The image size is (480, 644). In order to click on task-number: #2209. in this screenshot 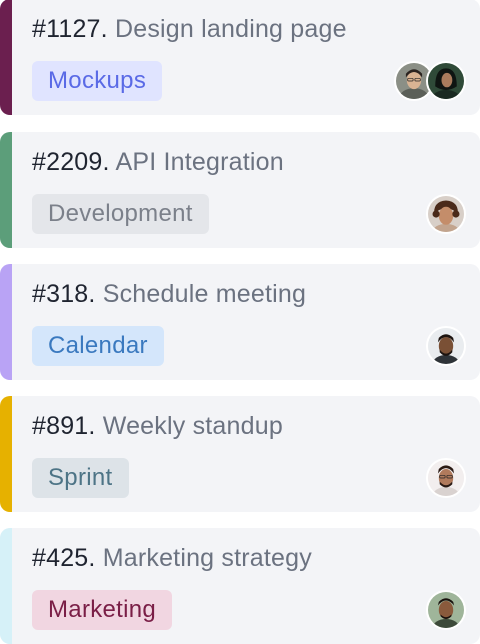, I will do `click(71, 162)`.